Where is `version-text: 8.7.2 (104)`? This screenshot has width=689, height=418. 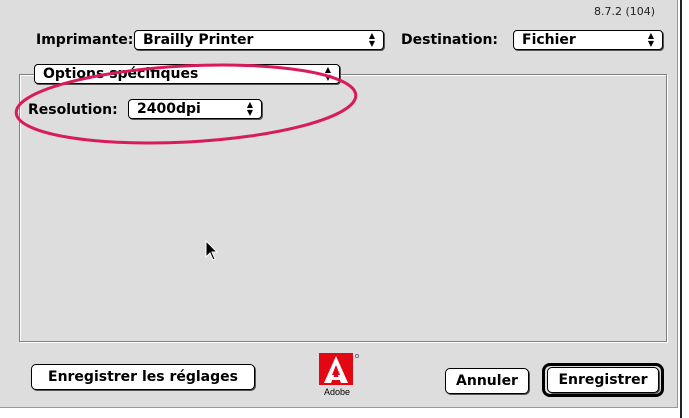
version-text: 8.7.2 (104) is located at coordinates (625, 11).